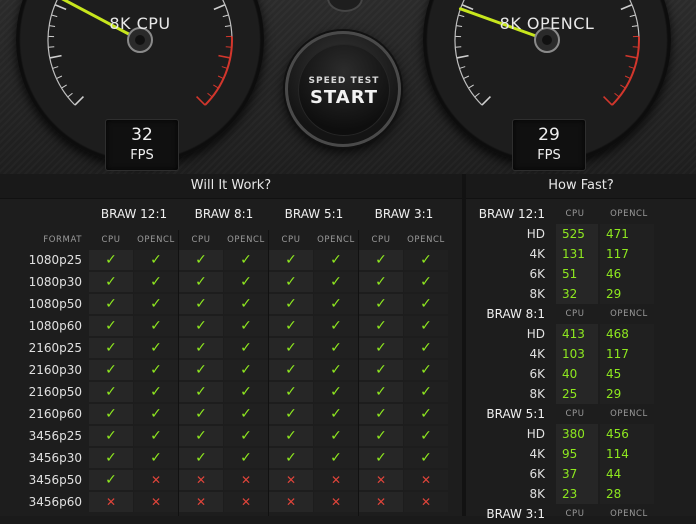  I want to click on cpu-fps-cell: 32, so click(577, 294).